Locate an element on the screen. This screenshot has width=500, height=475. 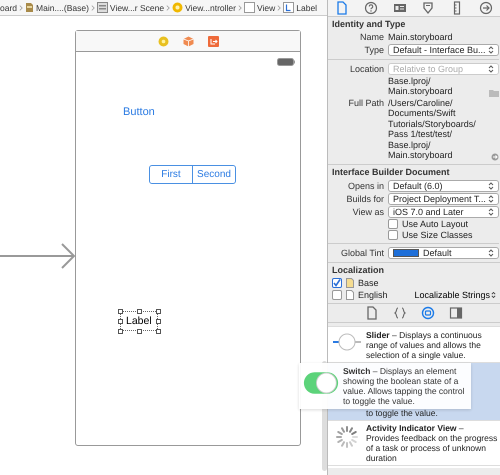
field-label: Full Path is located at coordinates (365, 103).